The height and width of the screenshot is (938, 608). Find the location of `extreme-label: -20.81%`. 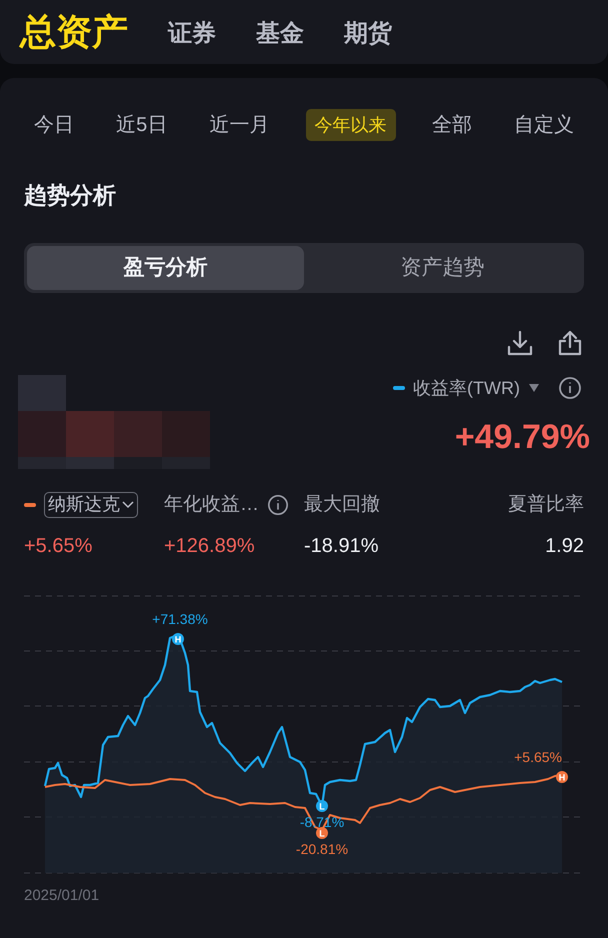

extreme-label: -20.81% is located at coordinates (322, 849).